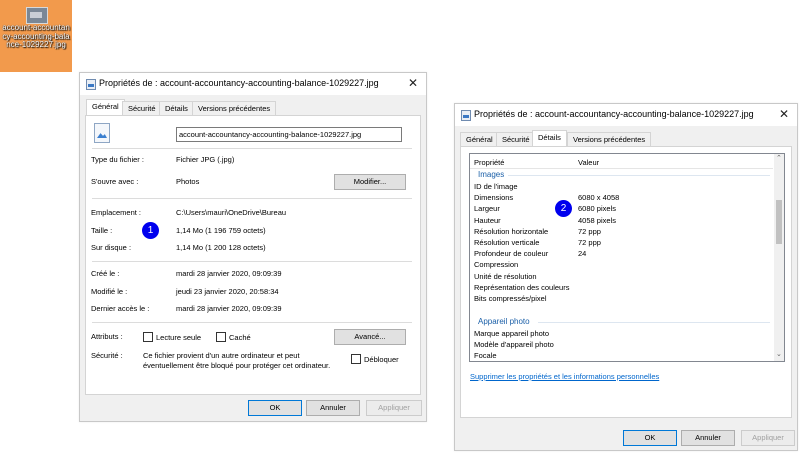  Describe the element at coordinates (221, 337) in the screenshot. I see `hidden-checkbox` at that location.